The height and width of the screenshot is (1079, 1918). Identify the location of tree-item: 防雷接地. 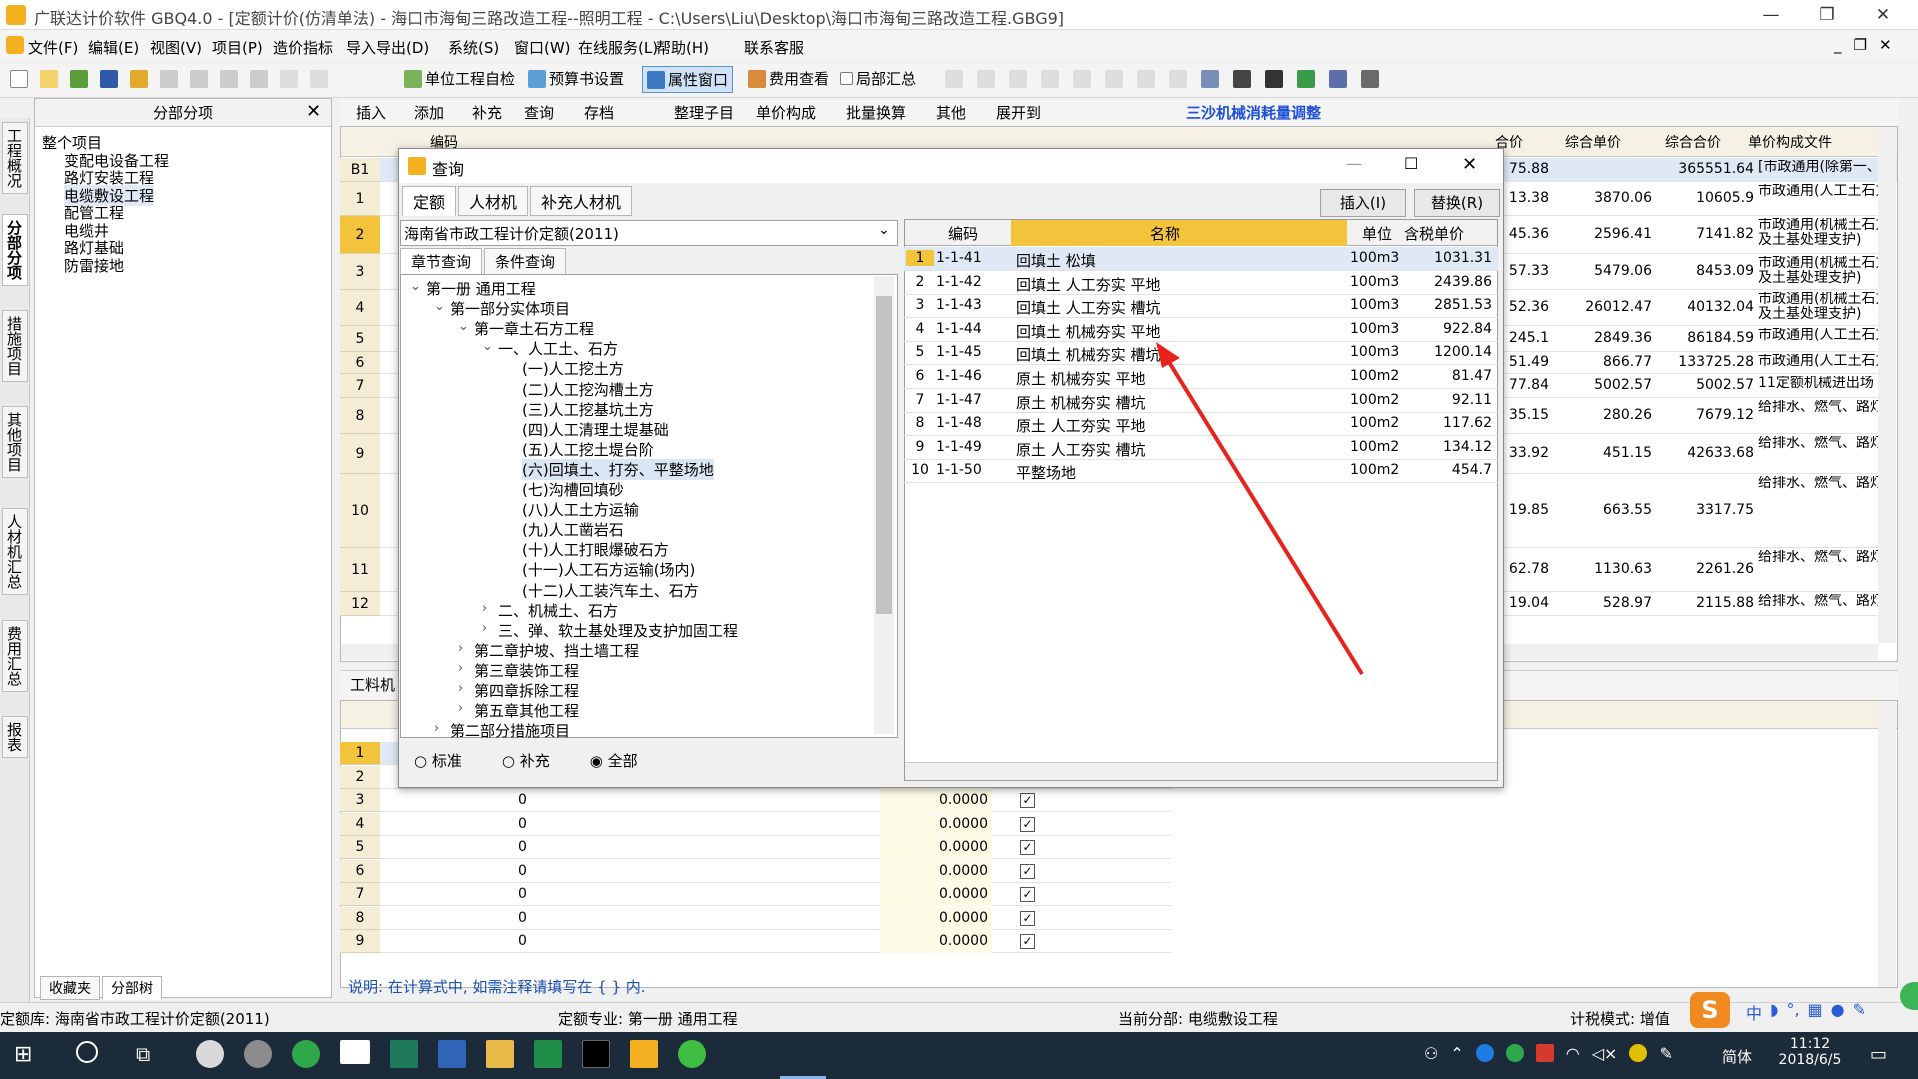
(94, 265).